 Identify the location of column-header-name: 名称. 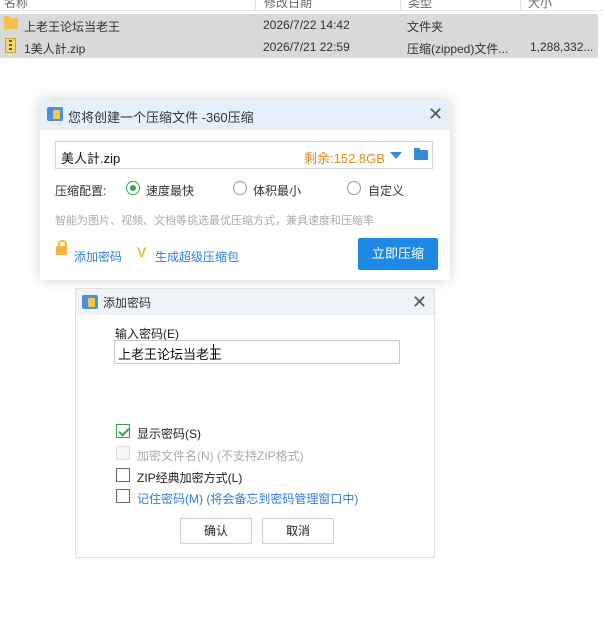
(16, 5).